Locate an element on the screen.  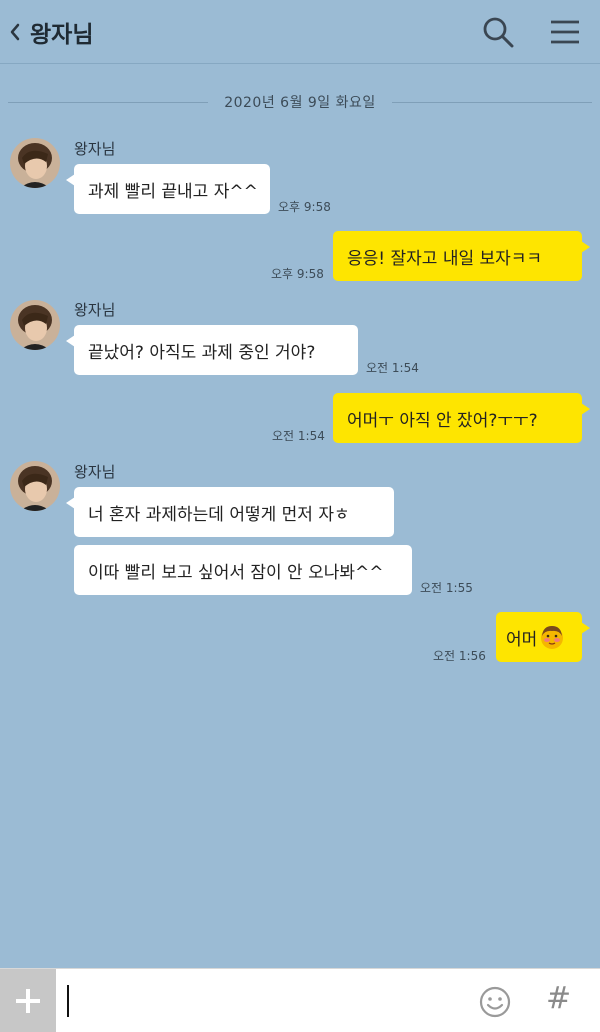
message-bubble-incoming: 과제 빨리 끝내고 자^^ is located at coordinates (168, 189).